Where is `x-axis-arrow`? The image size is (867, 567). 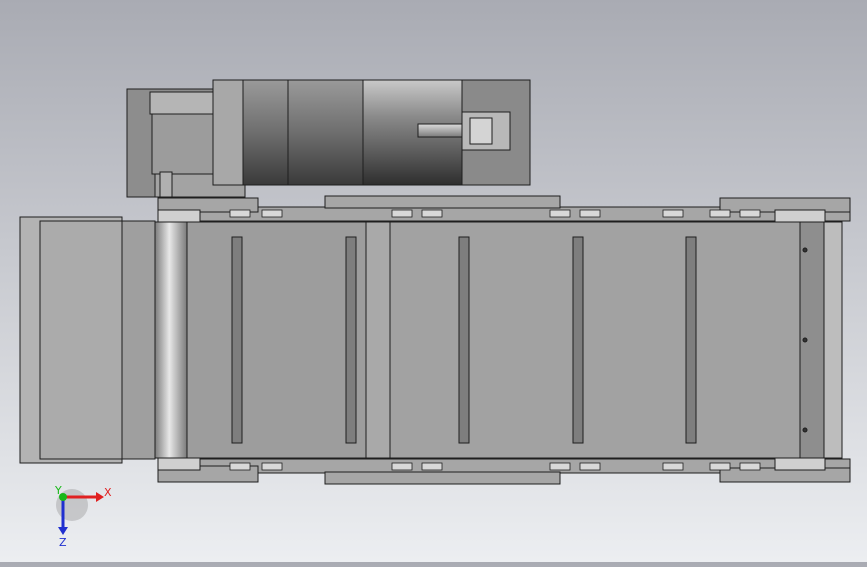
x-axis-arrow is located at coordinates (100, 497).